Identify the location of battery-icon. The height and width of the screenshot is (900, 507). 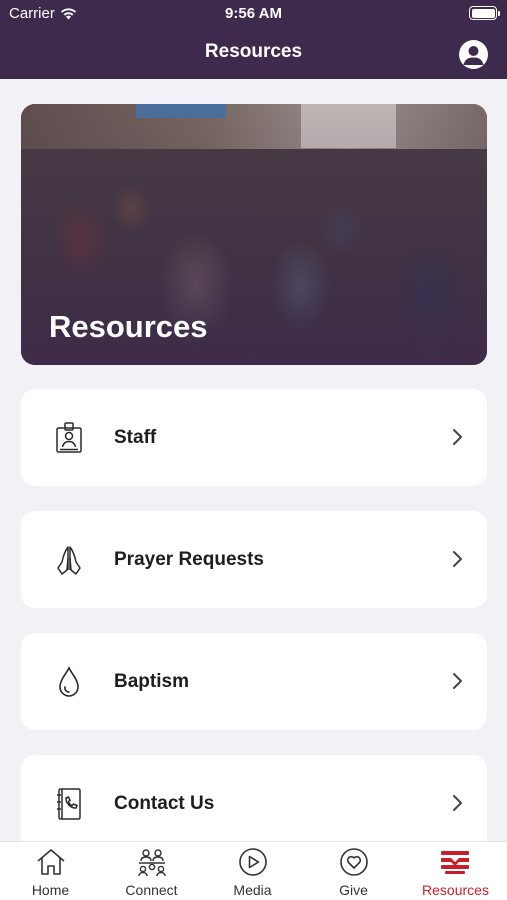
(484, 13).